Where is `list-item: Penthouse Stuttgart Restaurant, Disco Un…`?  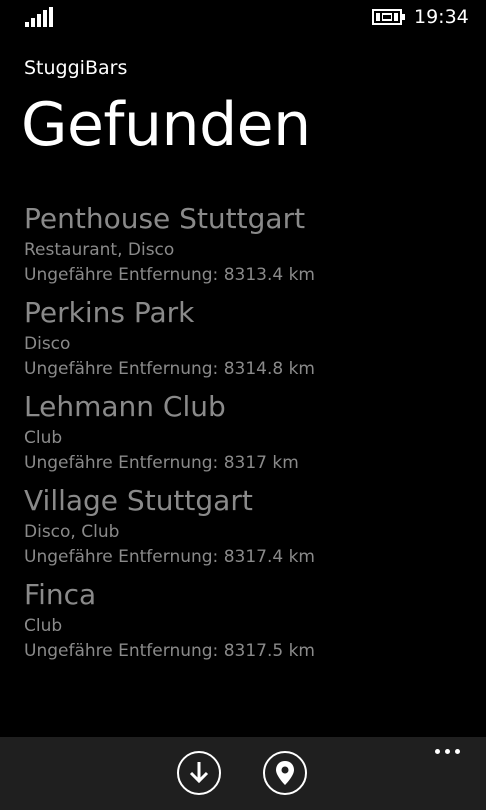
list-item: Penthouse Stuttgart Restaurant, Disco Un… is located at coordinates (244, 247).